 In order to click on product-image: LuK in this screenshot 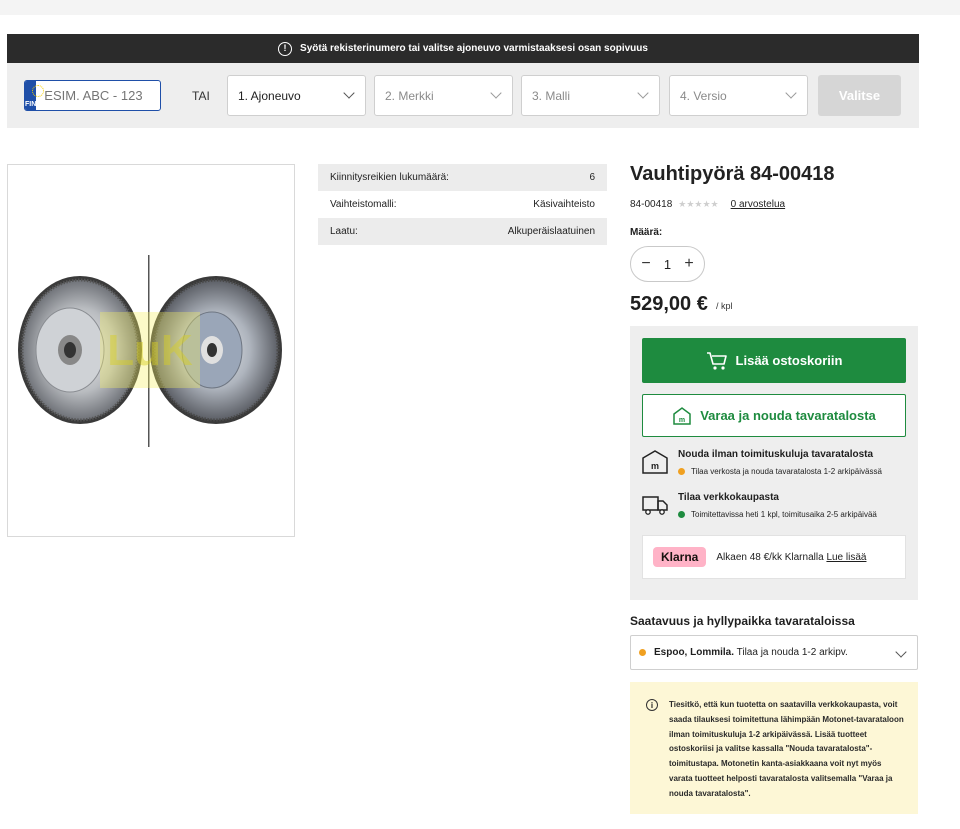, I will do `click(151, 350)`.